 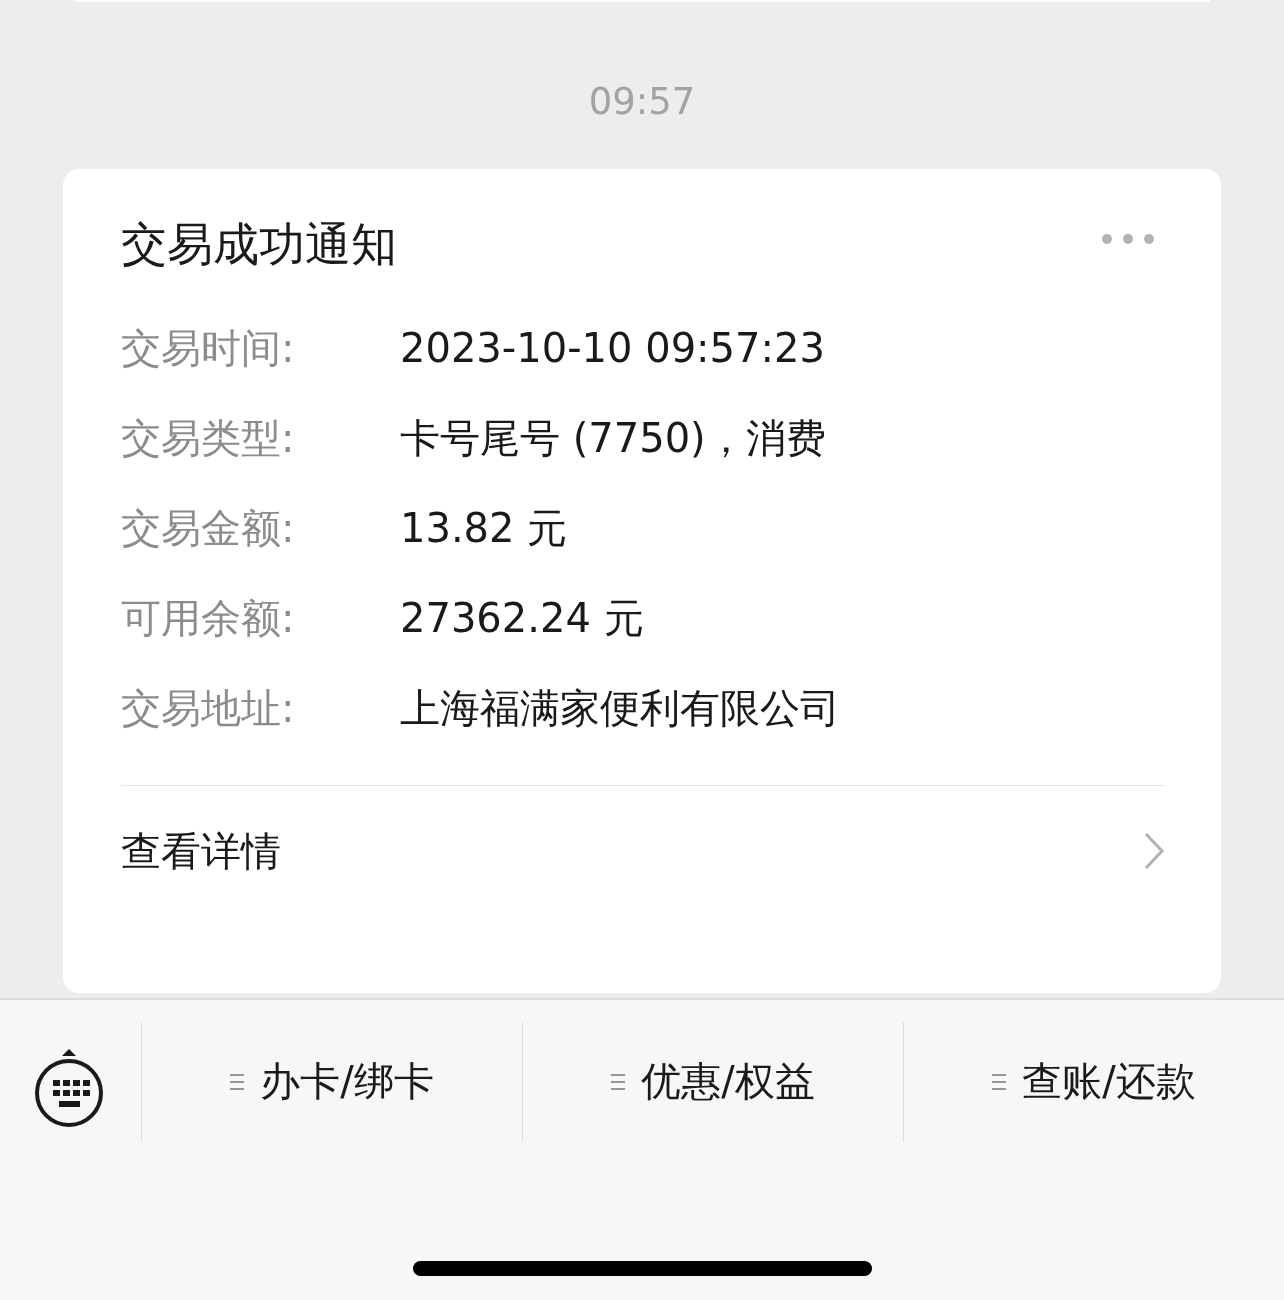 I want to click on field-label: 交易时间:, so click(x=208, y=348).